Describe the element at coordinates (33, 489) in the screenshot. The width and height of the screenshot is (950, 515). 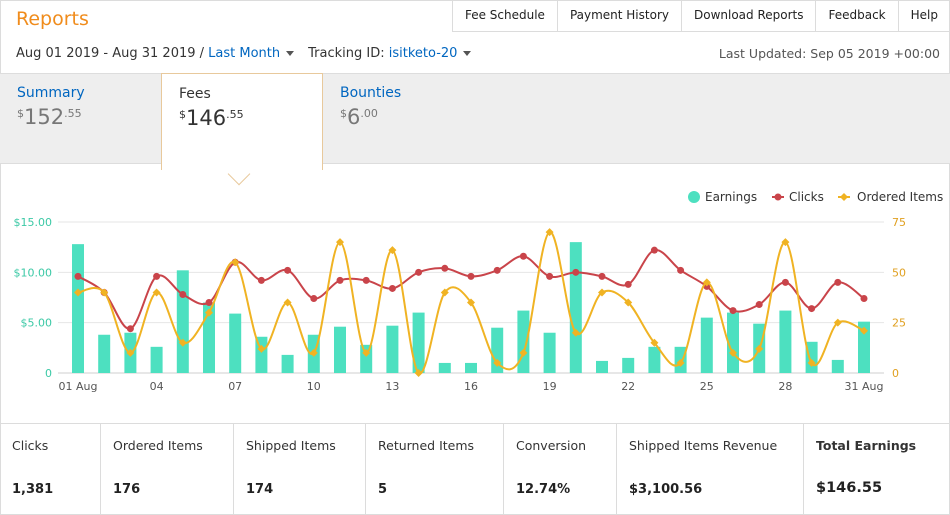
I see `stat-clicks-value: 1,381` at that location.